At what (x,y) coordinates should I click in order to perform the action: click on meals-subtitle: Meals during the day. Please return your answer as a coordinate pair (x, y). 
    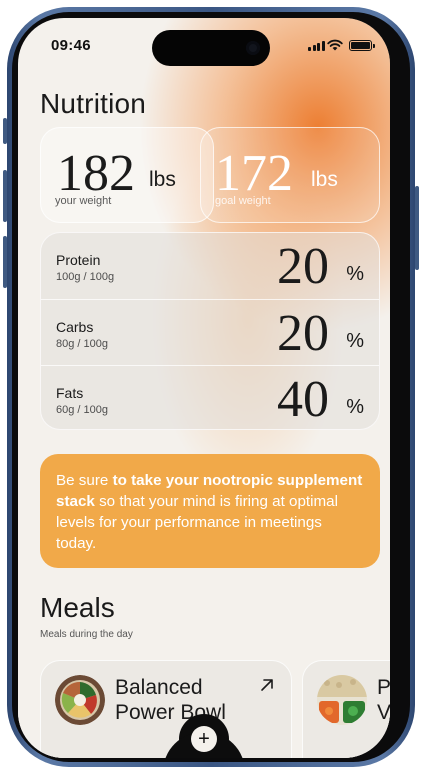
    Looking at the image, I should click on (86, 634).